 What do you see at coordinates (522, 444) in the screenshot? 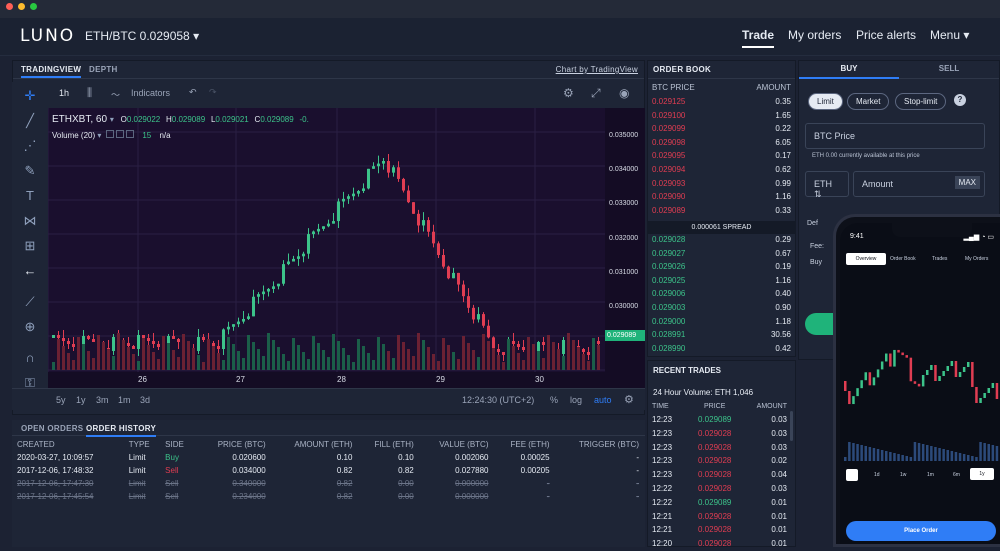
I see `col-fee: FEE (ETH)` at bounding box center [522, 444].